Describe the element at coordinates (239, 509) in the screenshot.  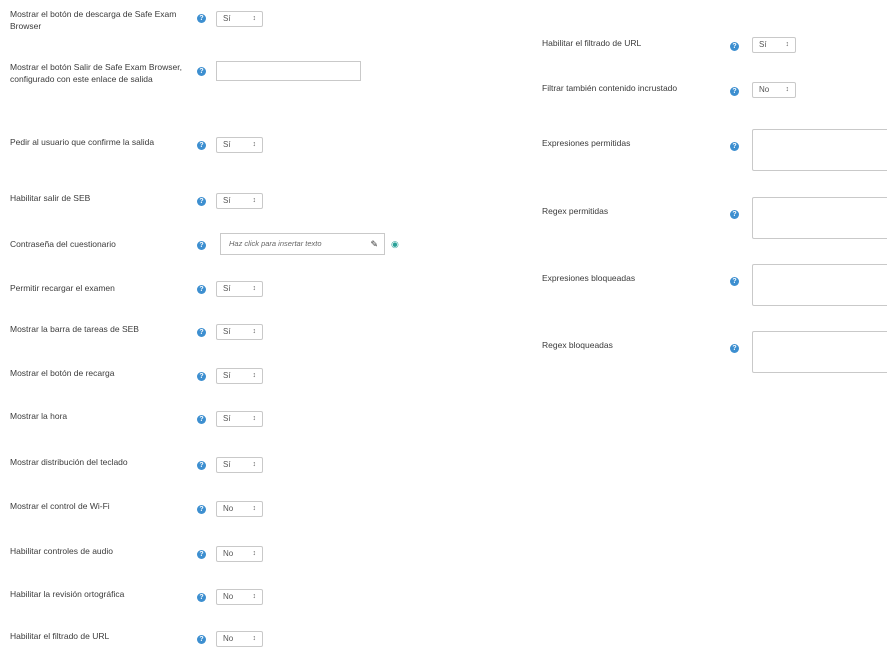
I see `show-wifi-select: No ↕` at that location.